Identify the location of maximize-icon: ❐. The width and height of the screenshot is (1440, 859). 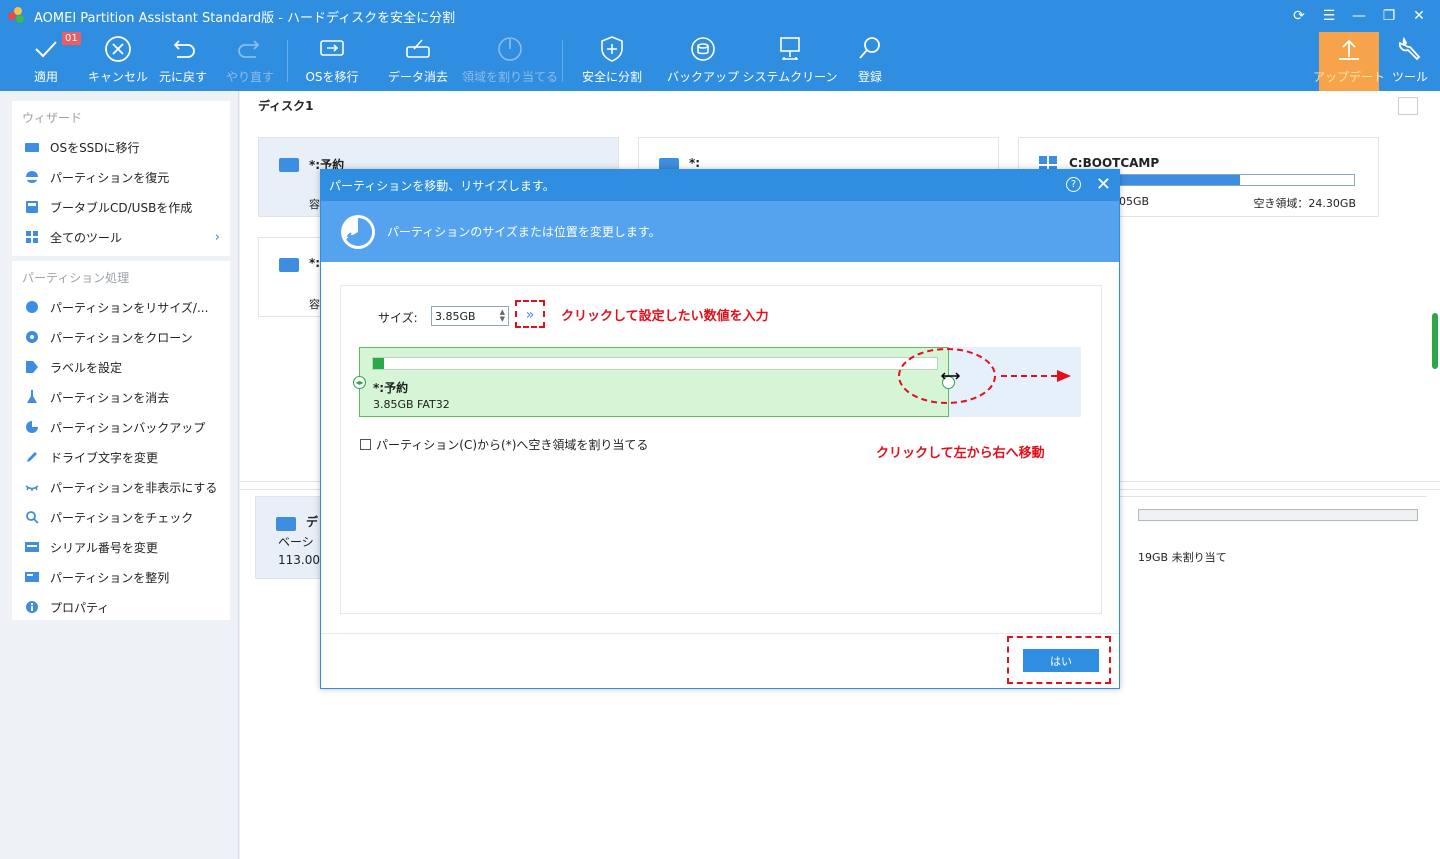
(1389, 16).